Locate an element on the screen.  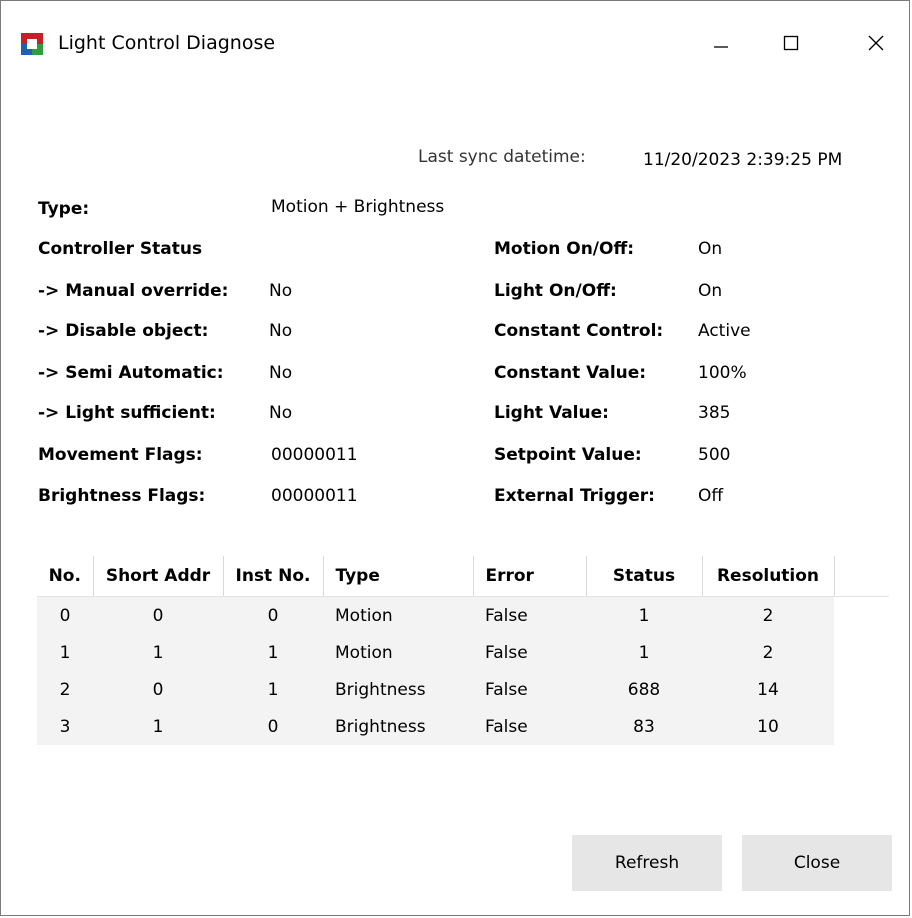
column-header-type: Type is located at coordinates (398, 576).